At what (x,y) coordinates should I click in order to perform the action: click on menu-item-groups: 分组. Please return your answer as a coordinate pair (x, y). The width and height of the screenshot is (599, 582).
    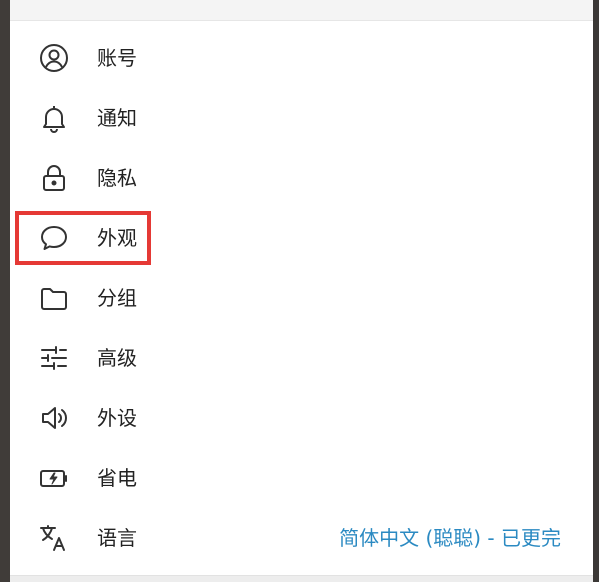
    Looking at the image, I should click on (301, 298).